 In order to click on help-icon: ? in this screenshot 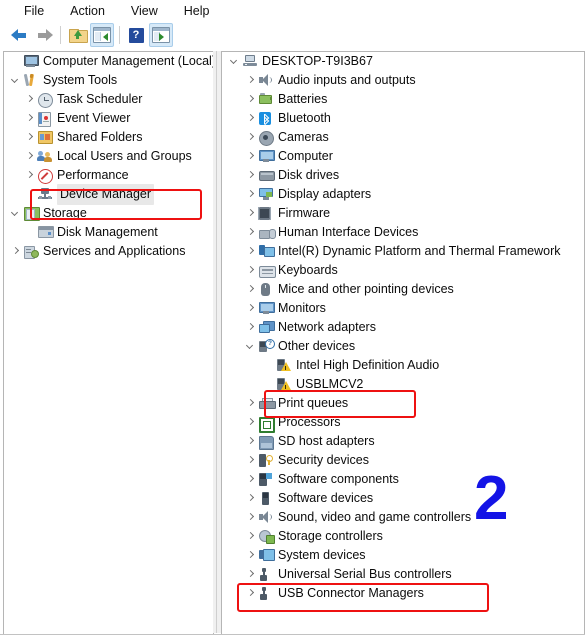, I will do `click(136, 35)`.